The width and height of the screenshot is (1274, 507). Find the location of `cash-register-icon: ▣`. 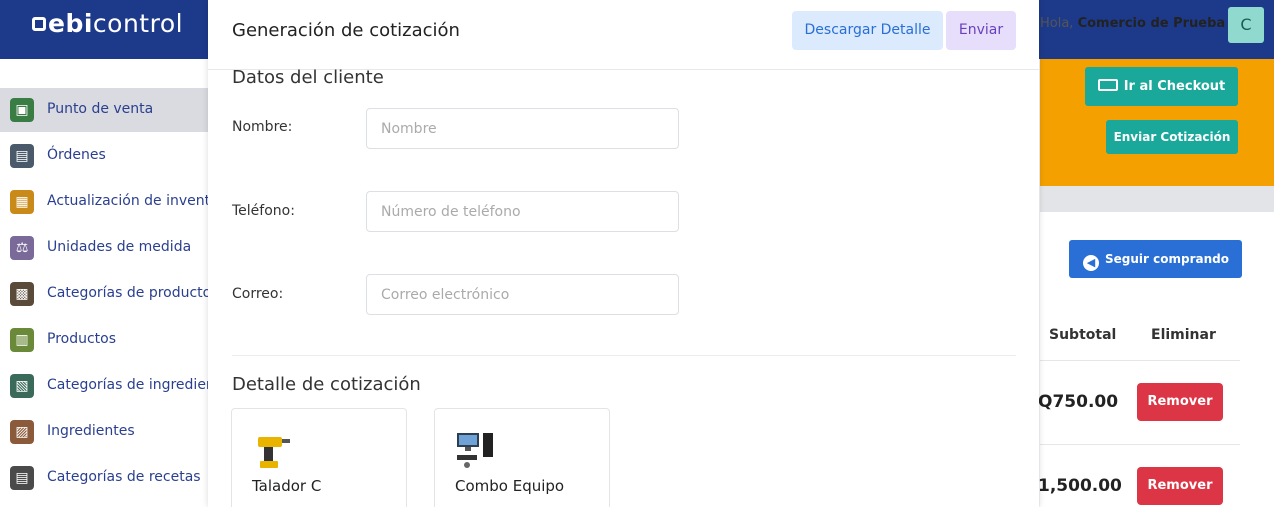

cash-register-icon: ▣ is located at coordinates (22, 110).